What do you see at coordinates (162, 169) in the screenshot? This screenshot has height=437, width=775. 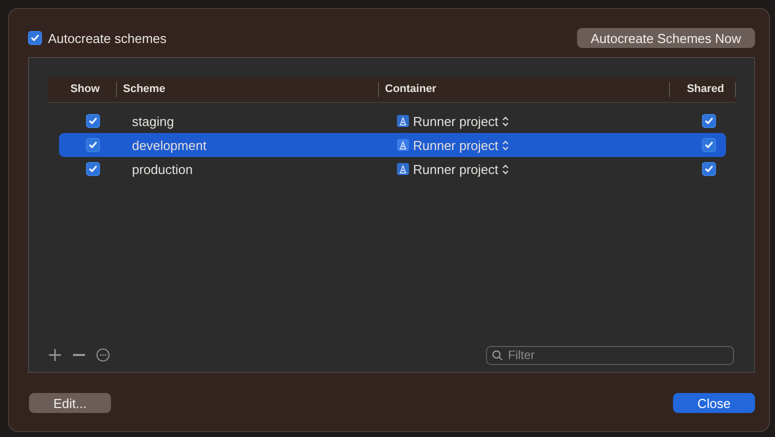 I see `scheme-name: production` at bounding box center [162, 169].